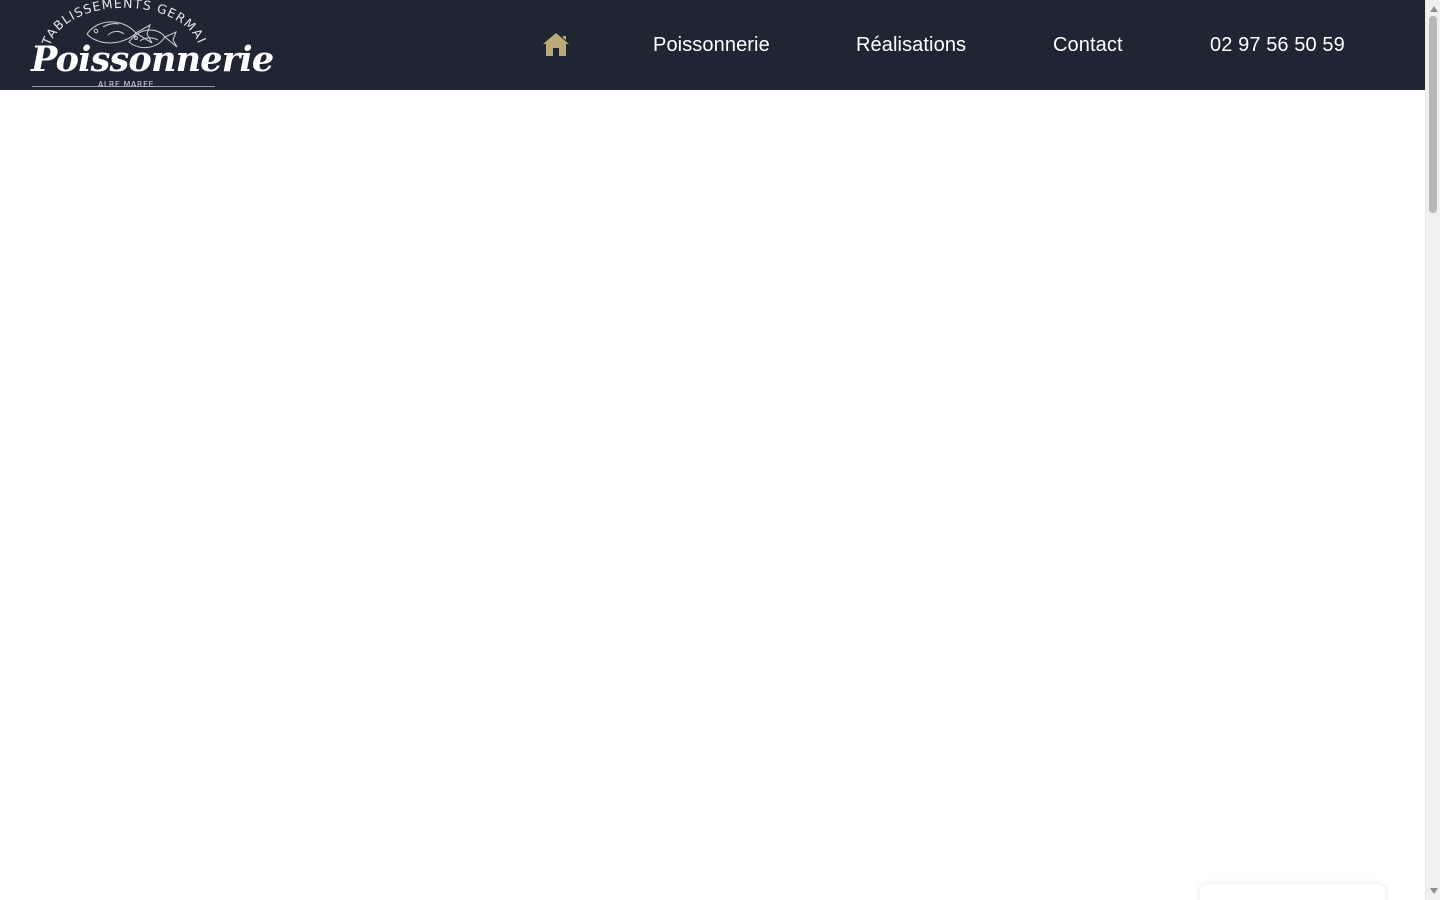 The height and width of the screenshot is (900, 1440). I want to click on phone-link: 02 97 56 50 59, so click(1286, 45).